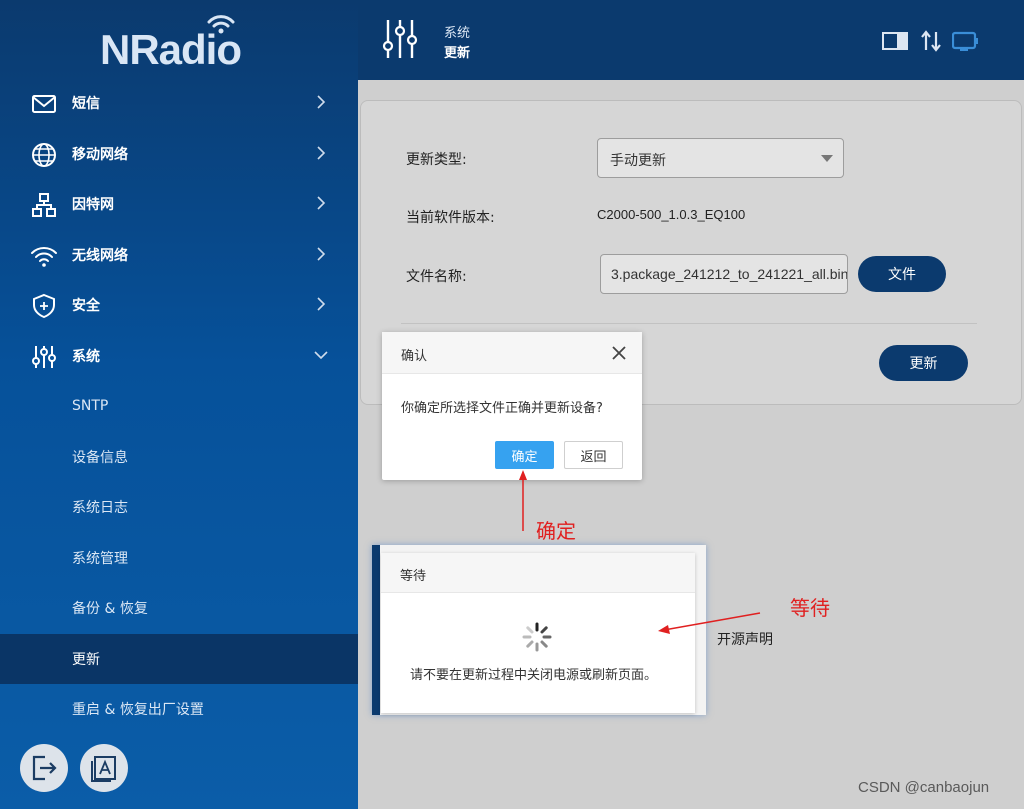 The image size is (1024, 809). Describe the element at coordinates (729, 274) in the screenshot. I see `filename-value: 3.package_241212_to_241221_all.bin` at that location.